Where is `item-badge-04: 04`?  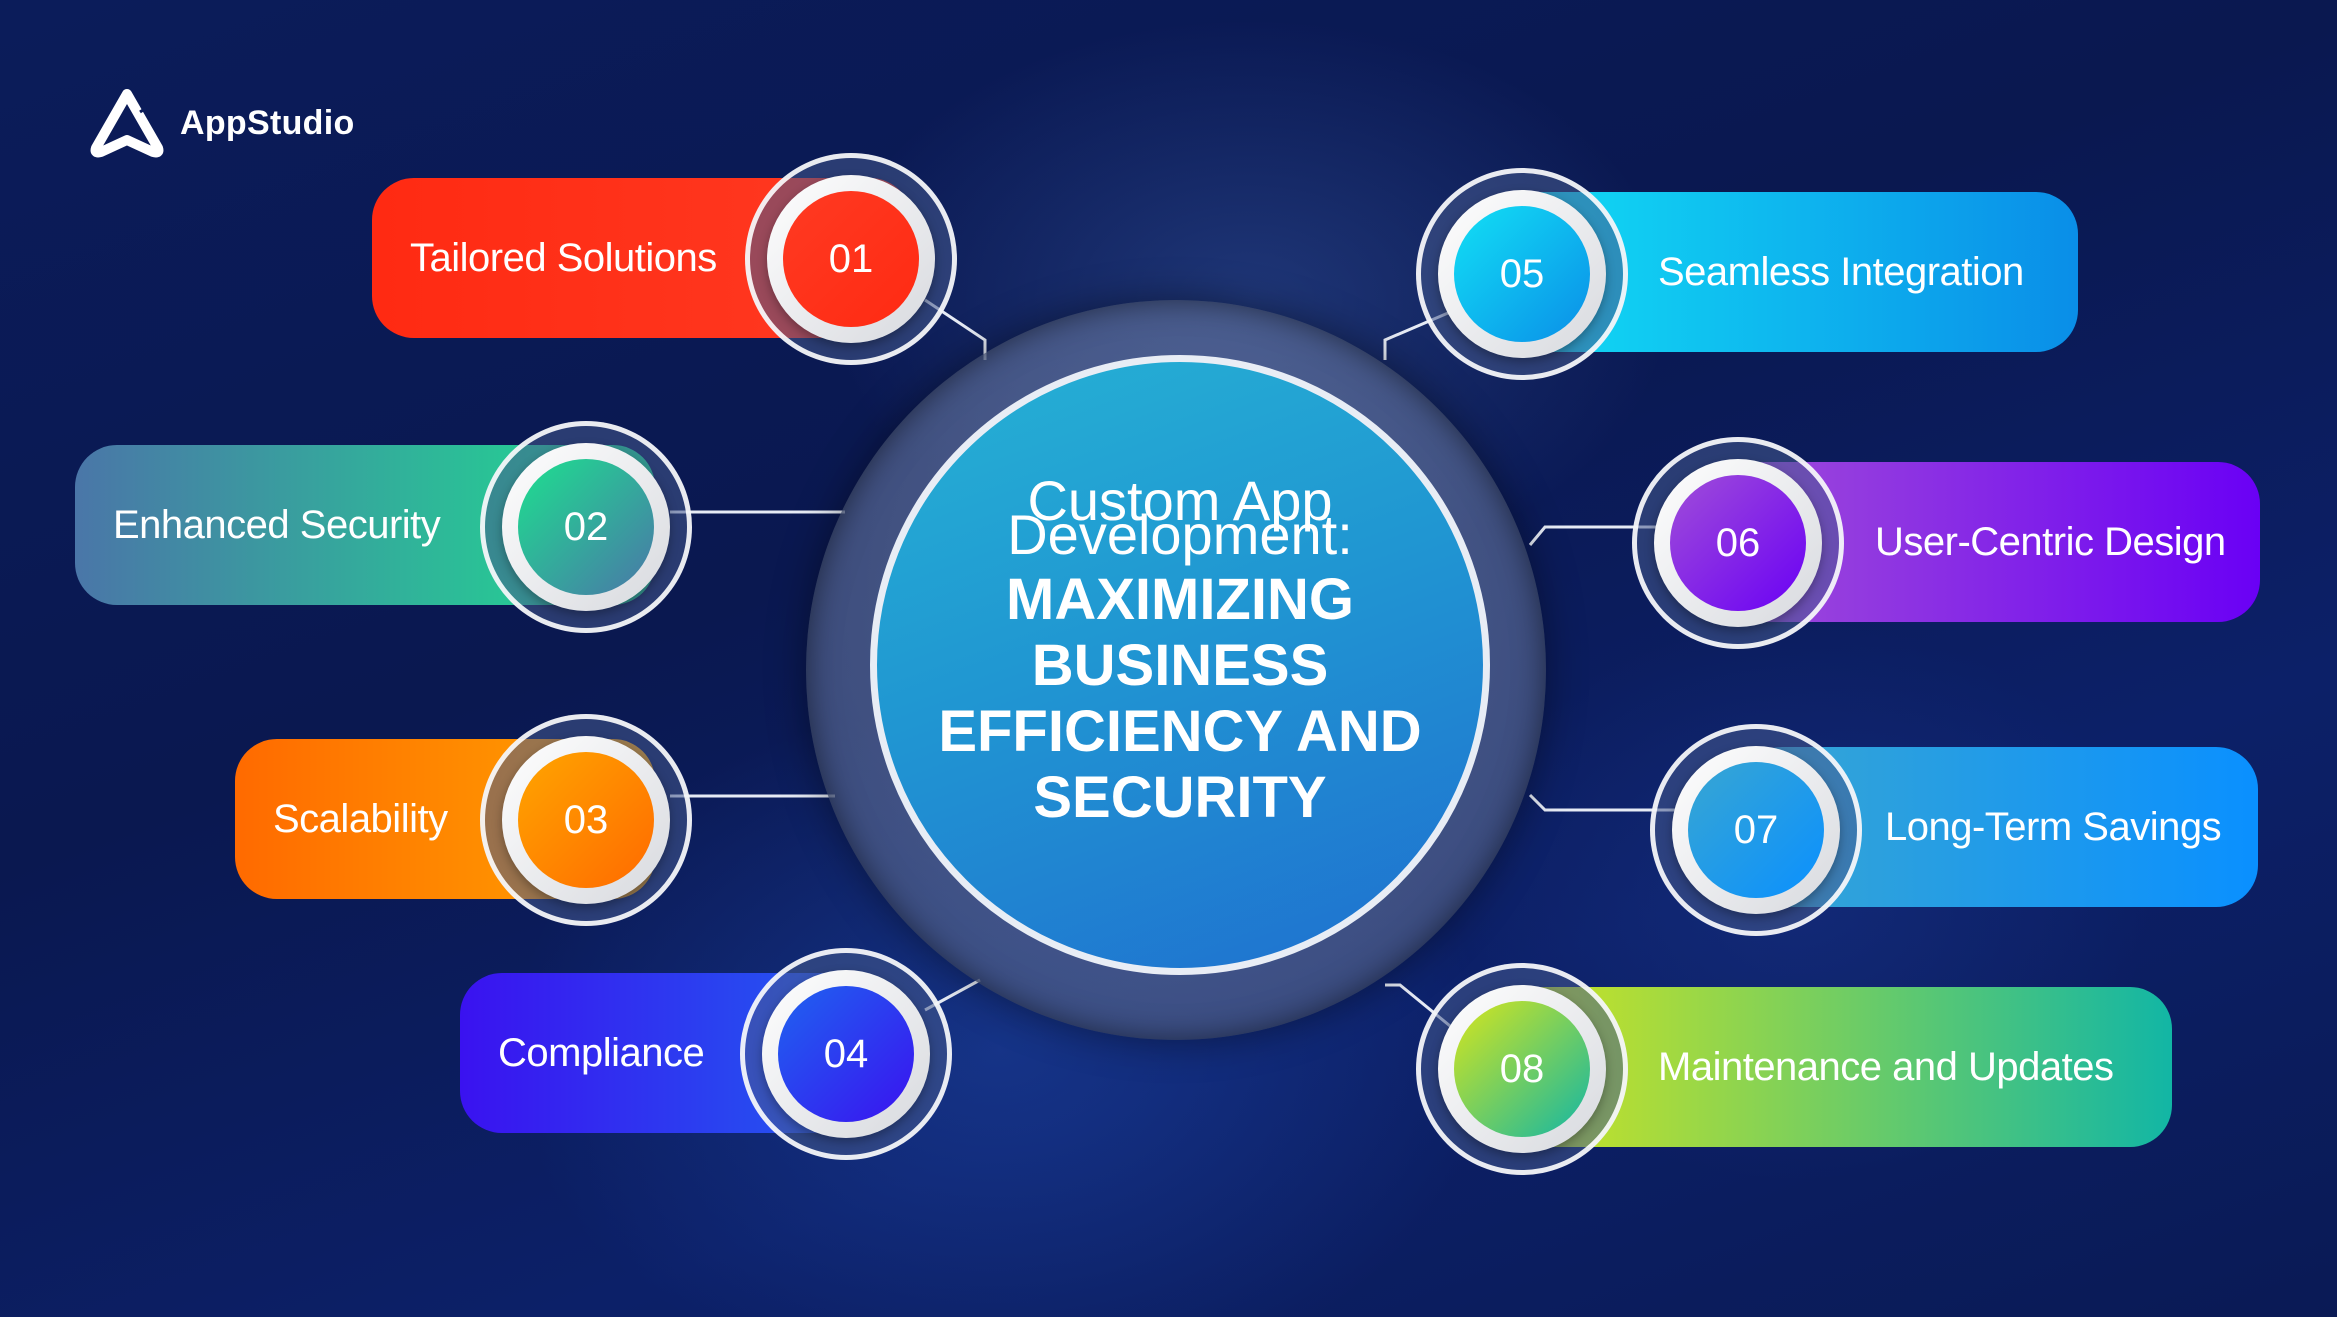
item-badge-04: 04 is located at coordinates (846, 1054).